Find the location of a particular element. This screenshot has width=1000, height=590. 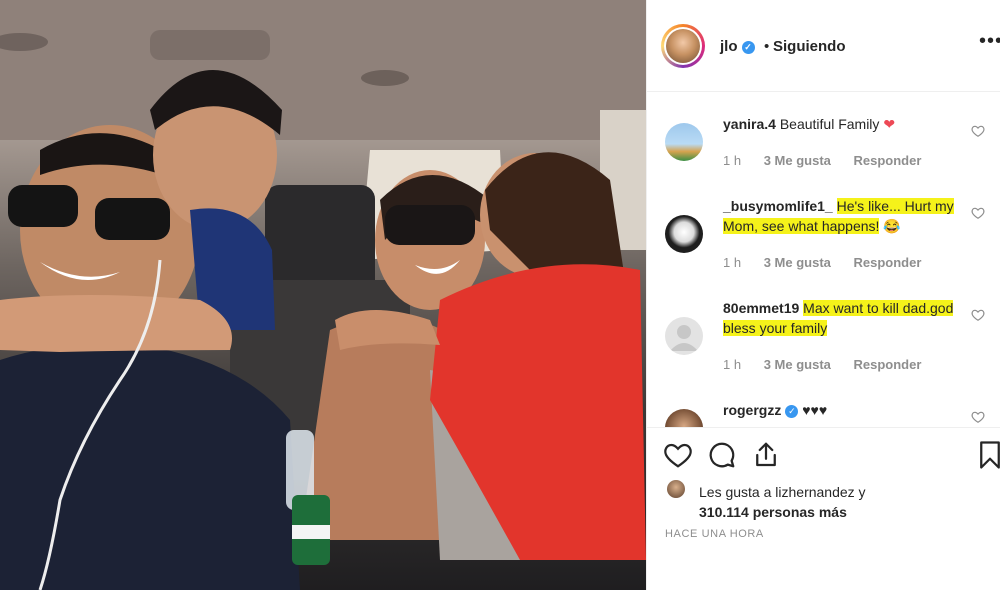

commenter-username: _busymomlife1_ is located at coordinates (778, 206).